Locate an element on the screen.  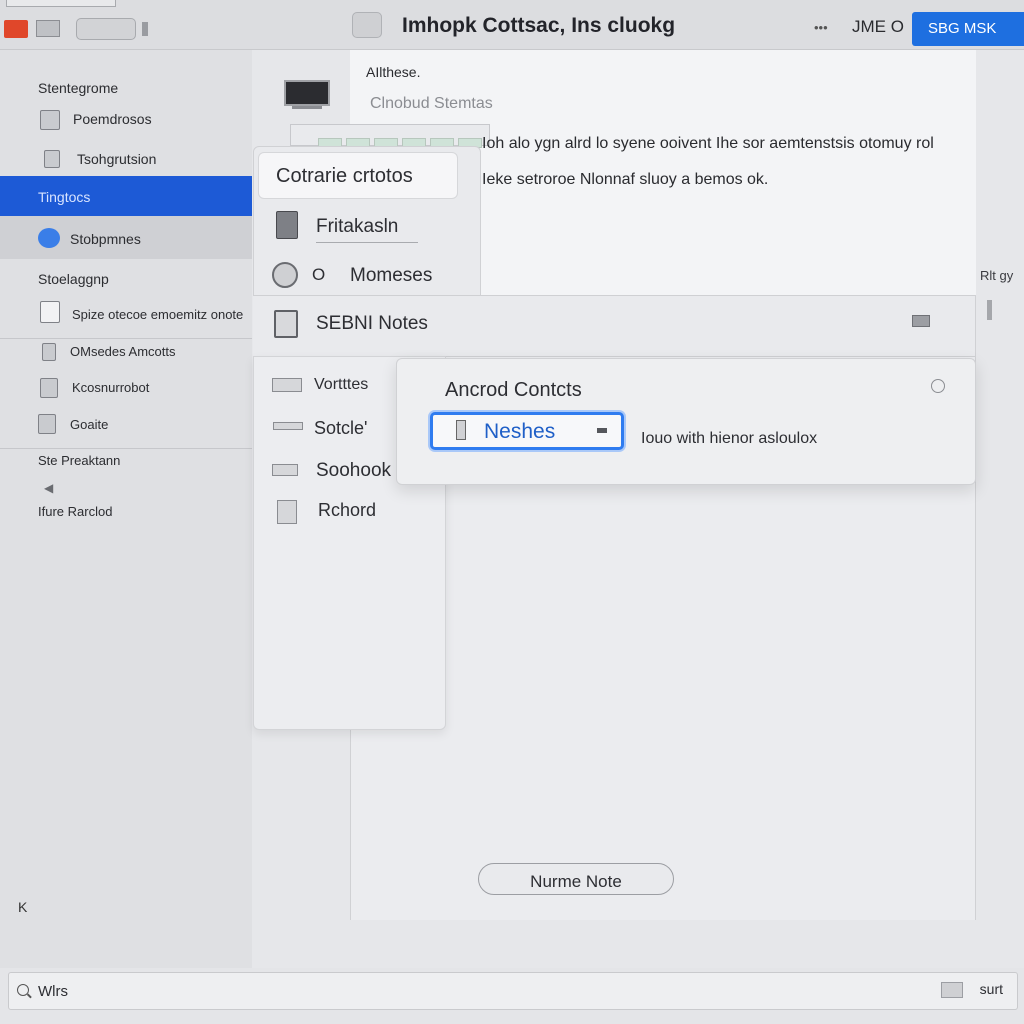
folder-icon is located at coordinates (50, 120).